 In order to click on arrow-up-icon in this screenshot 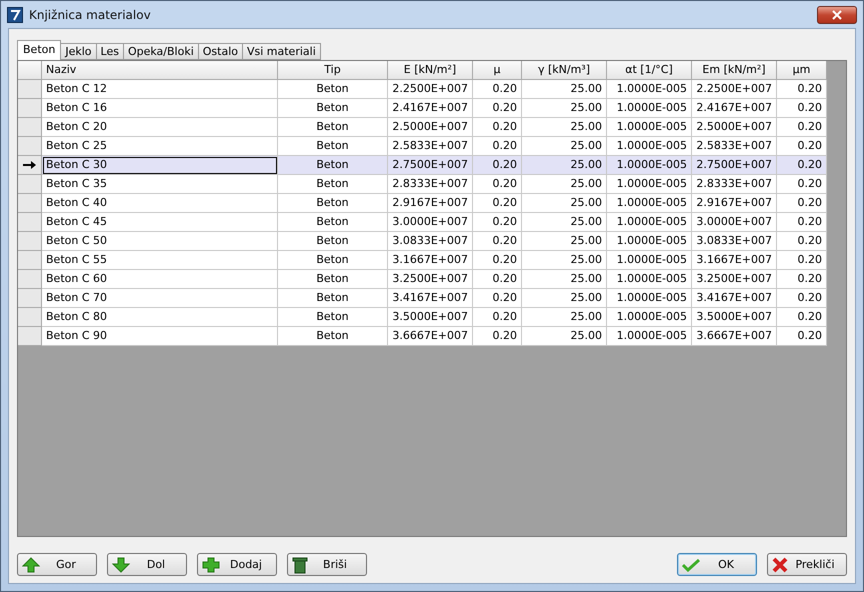, I will do `click(31, 564)`.